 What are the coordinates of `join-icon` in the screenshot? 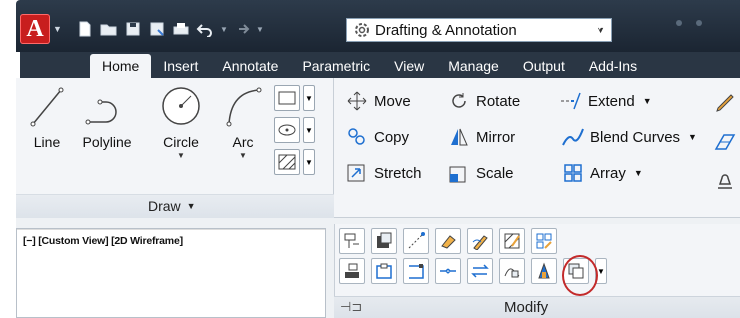 It's located at (448, 271).